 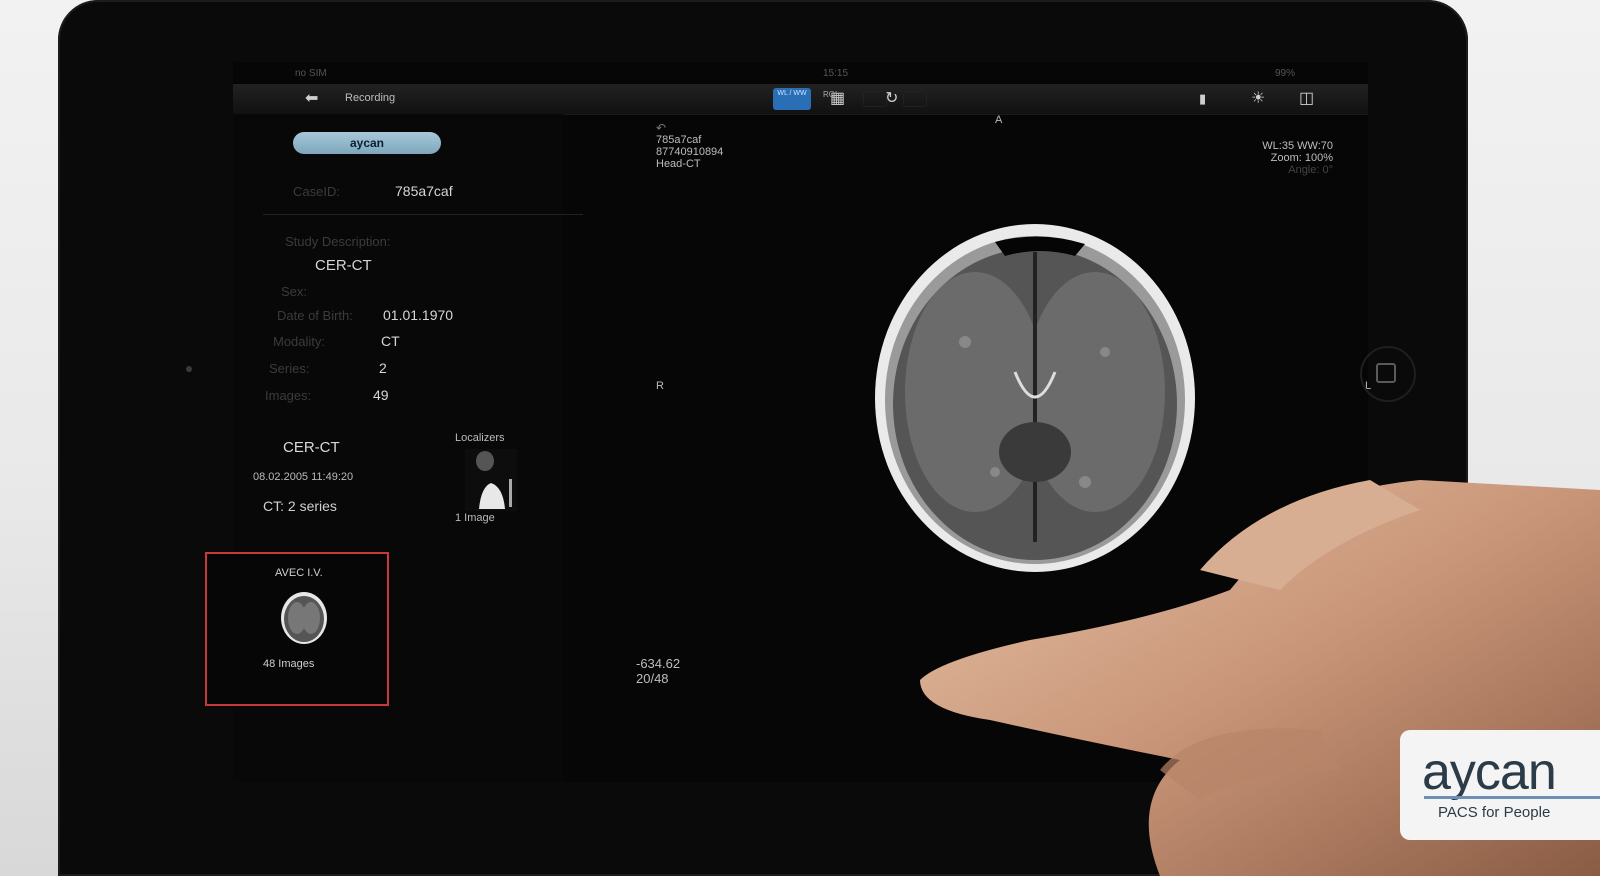 What do you see at coordinates (1202, 99) in the screenshot?
I see `phone-icon: ▮` at bounding box center [1202, 99].